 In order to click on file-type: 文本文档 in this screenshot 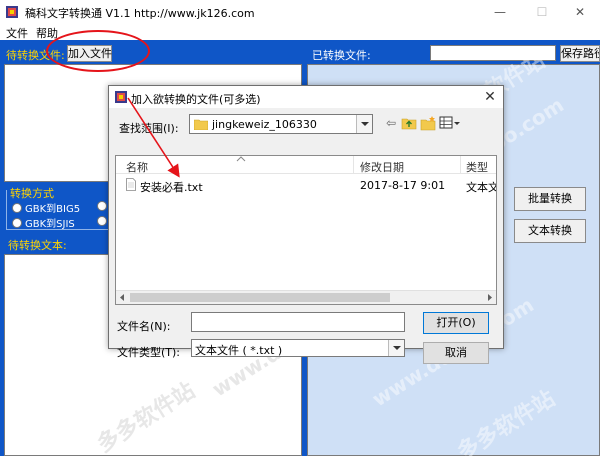, I will do `click(481, 187)`.